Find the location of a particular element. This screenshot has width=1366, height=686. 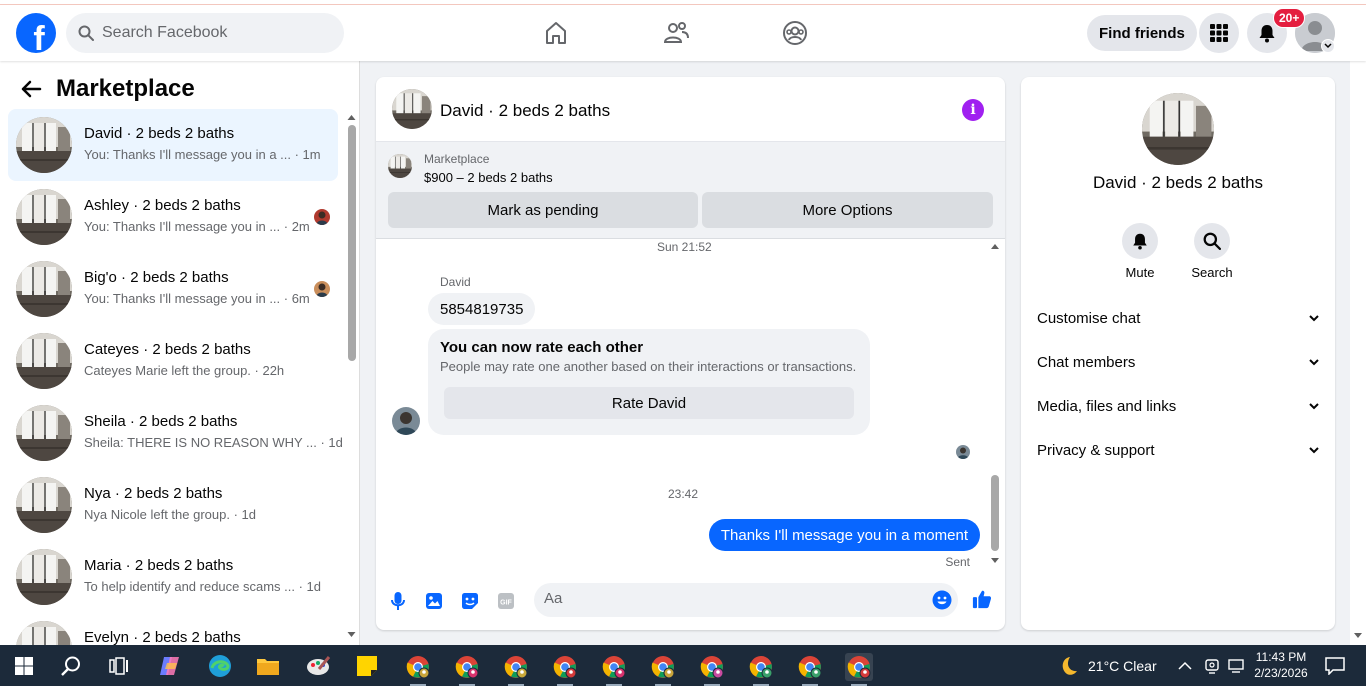

top-navigation-bar: f Find friends 20+ is located at coordinates (683, 33).